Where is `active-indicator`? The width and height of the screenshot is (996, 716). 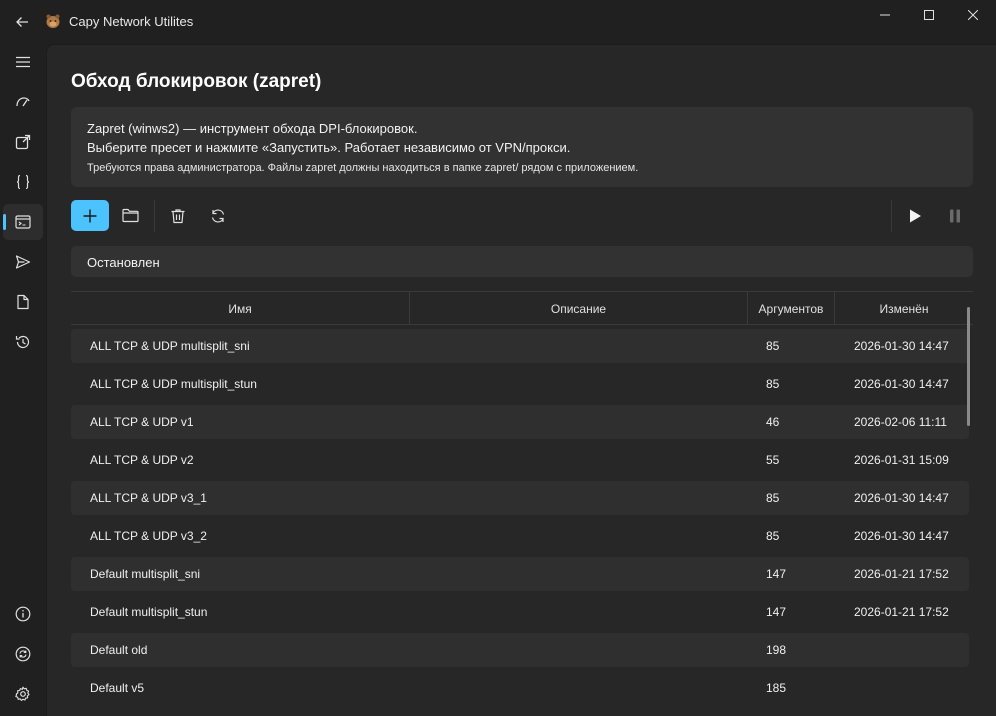 active-indicator is located at coordinates (4, 222).